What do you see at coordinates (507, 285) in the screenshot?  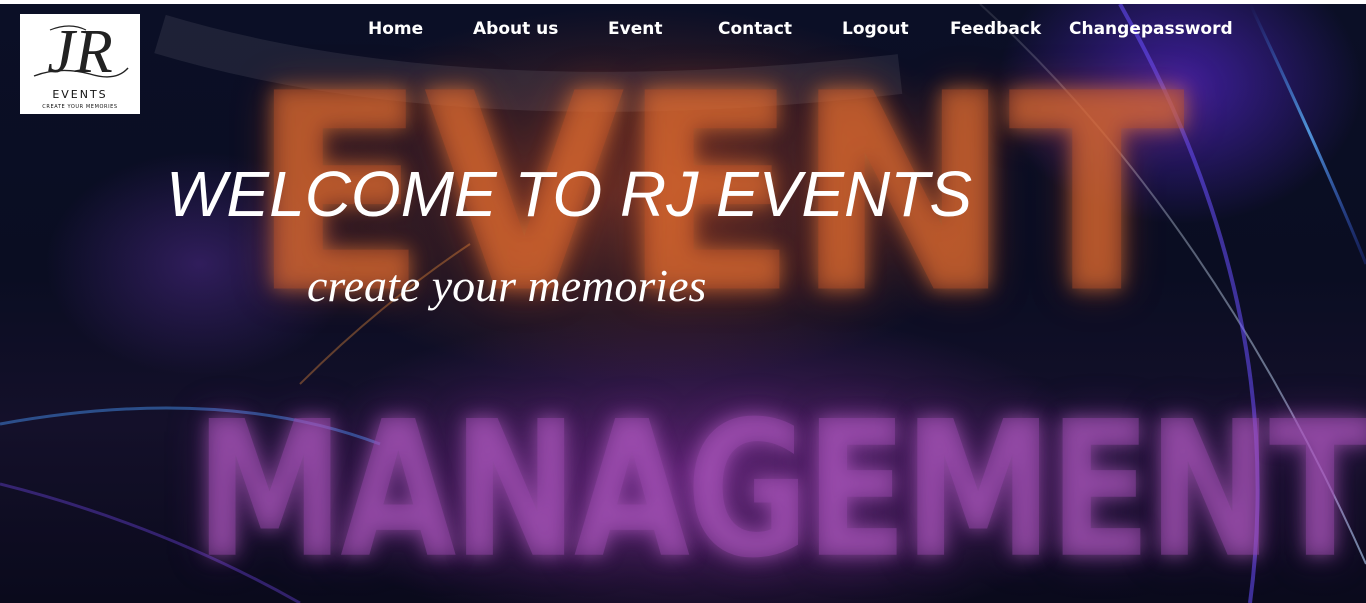 I see `hero-subtitle: create your memories` at bounding box center [507, 285].